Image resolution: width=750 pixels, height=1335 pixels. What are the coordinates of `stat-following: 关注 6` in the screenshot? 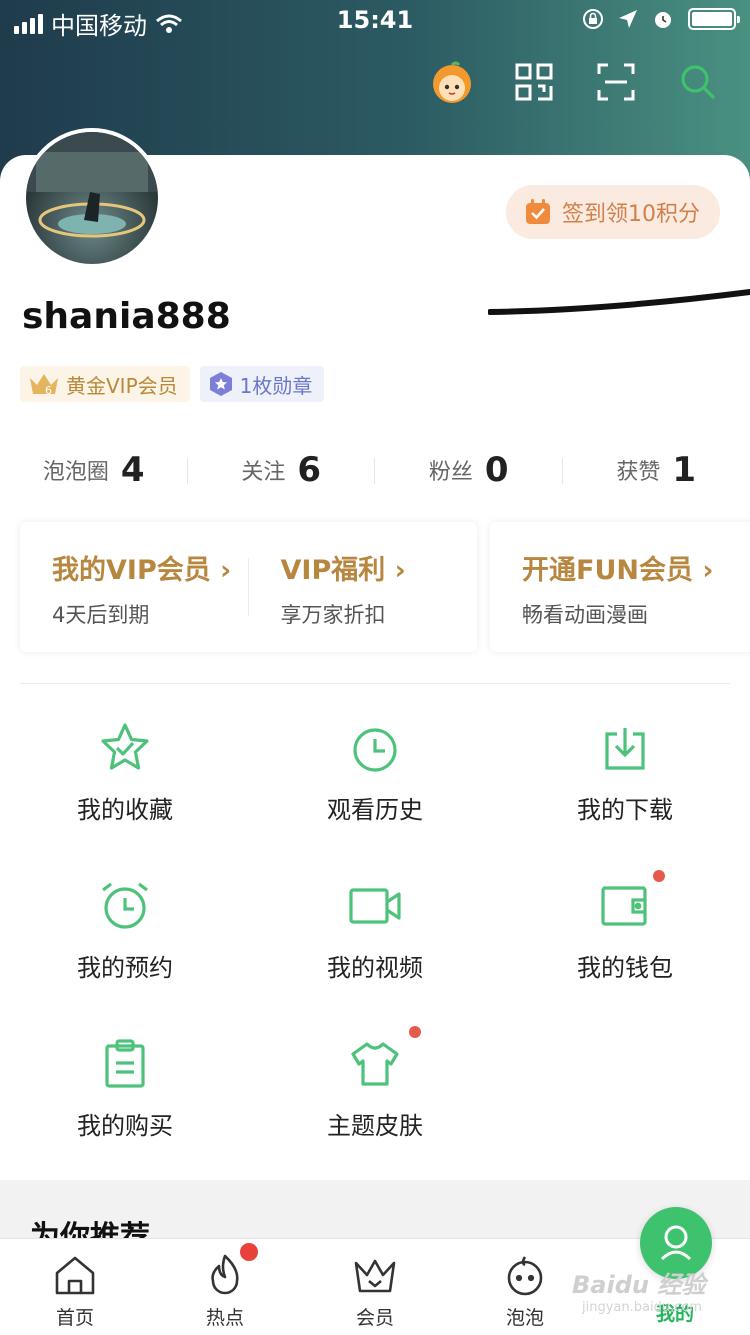 It's located at (282, 470).